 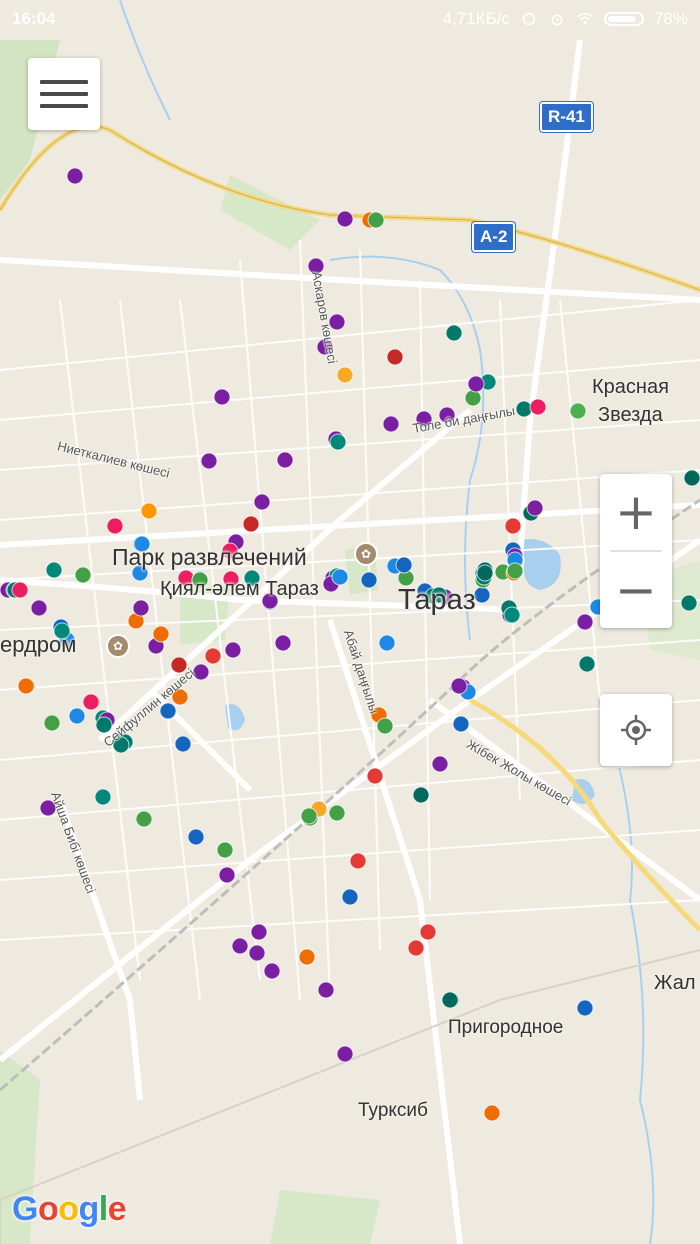 I want to click on google-logo-letter: G, so click(x=25, y=1209).